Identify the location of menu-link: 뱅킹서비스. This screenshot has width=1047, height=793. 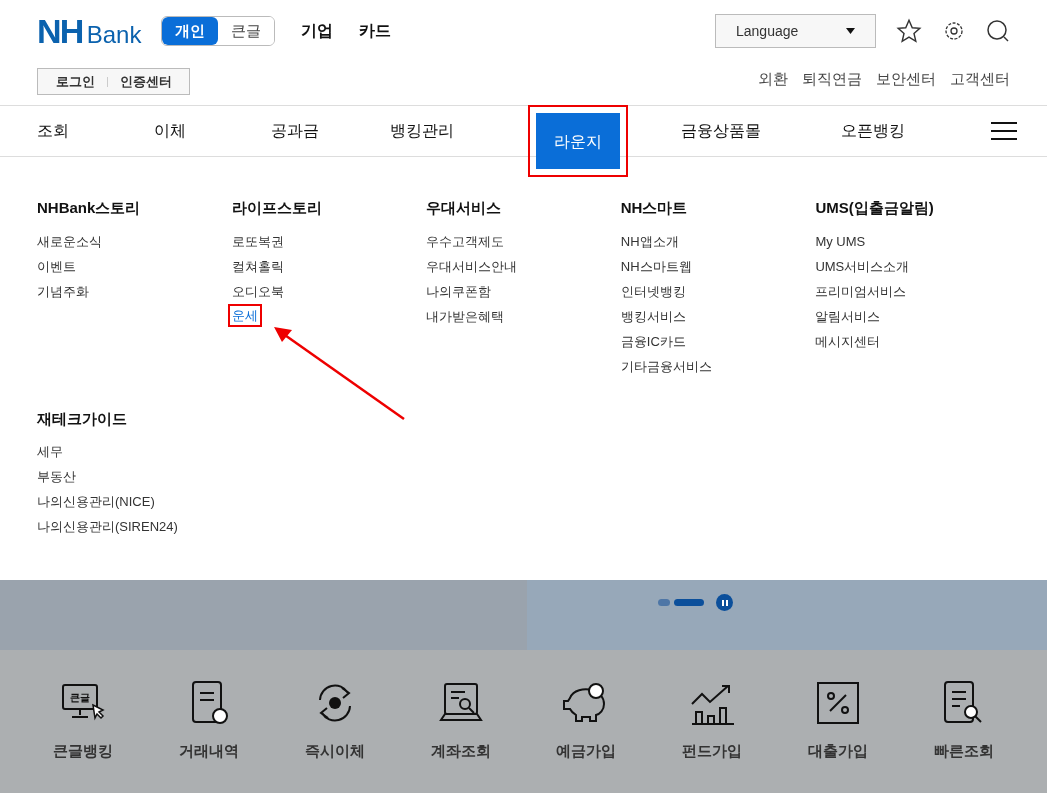
(653, 316).